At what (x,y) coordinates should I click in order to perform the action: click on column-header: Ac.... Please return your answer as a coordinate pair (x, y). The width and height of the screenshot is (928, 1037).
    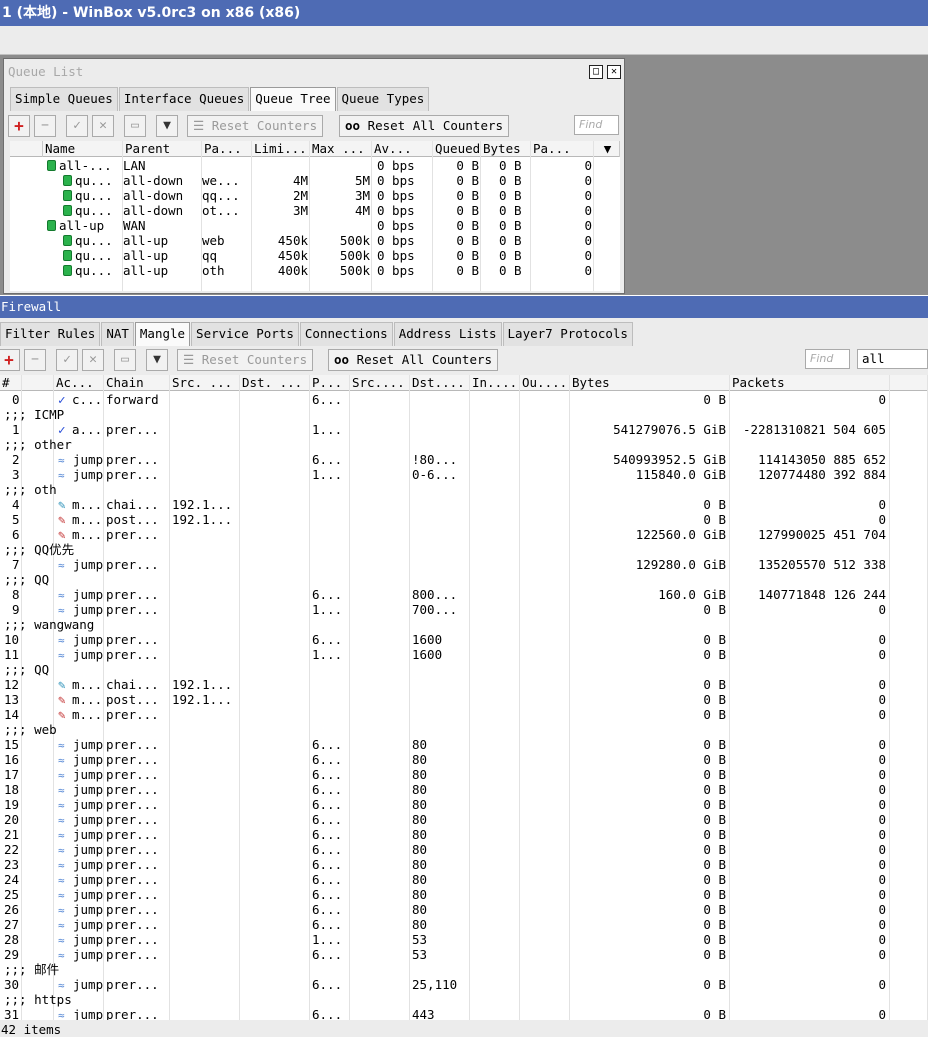
    Looking at the image, I should click on (79, 383).